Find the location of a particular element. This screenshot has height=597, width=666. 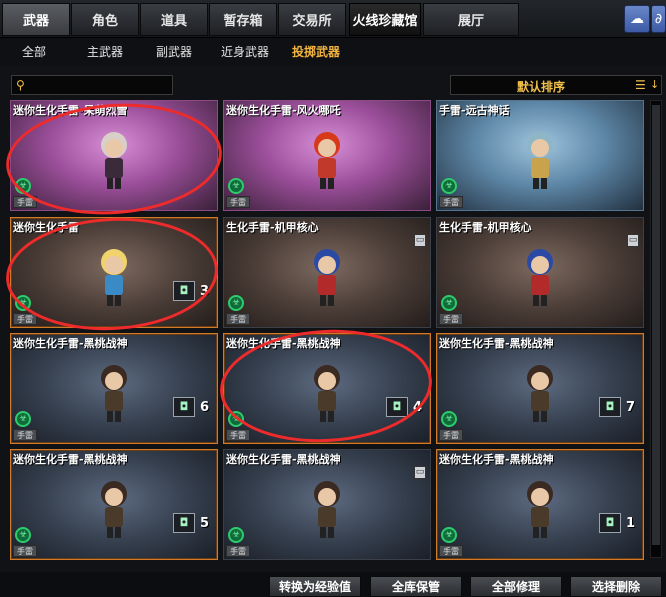

tab-weapons: 武器 is located at coordinates (36, 19).